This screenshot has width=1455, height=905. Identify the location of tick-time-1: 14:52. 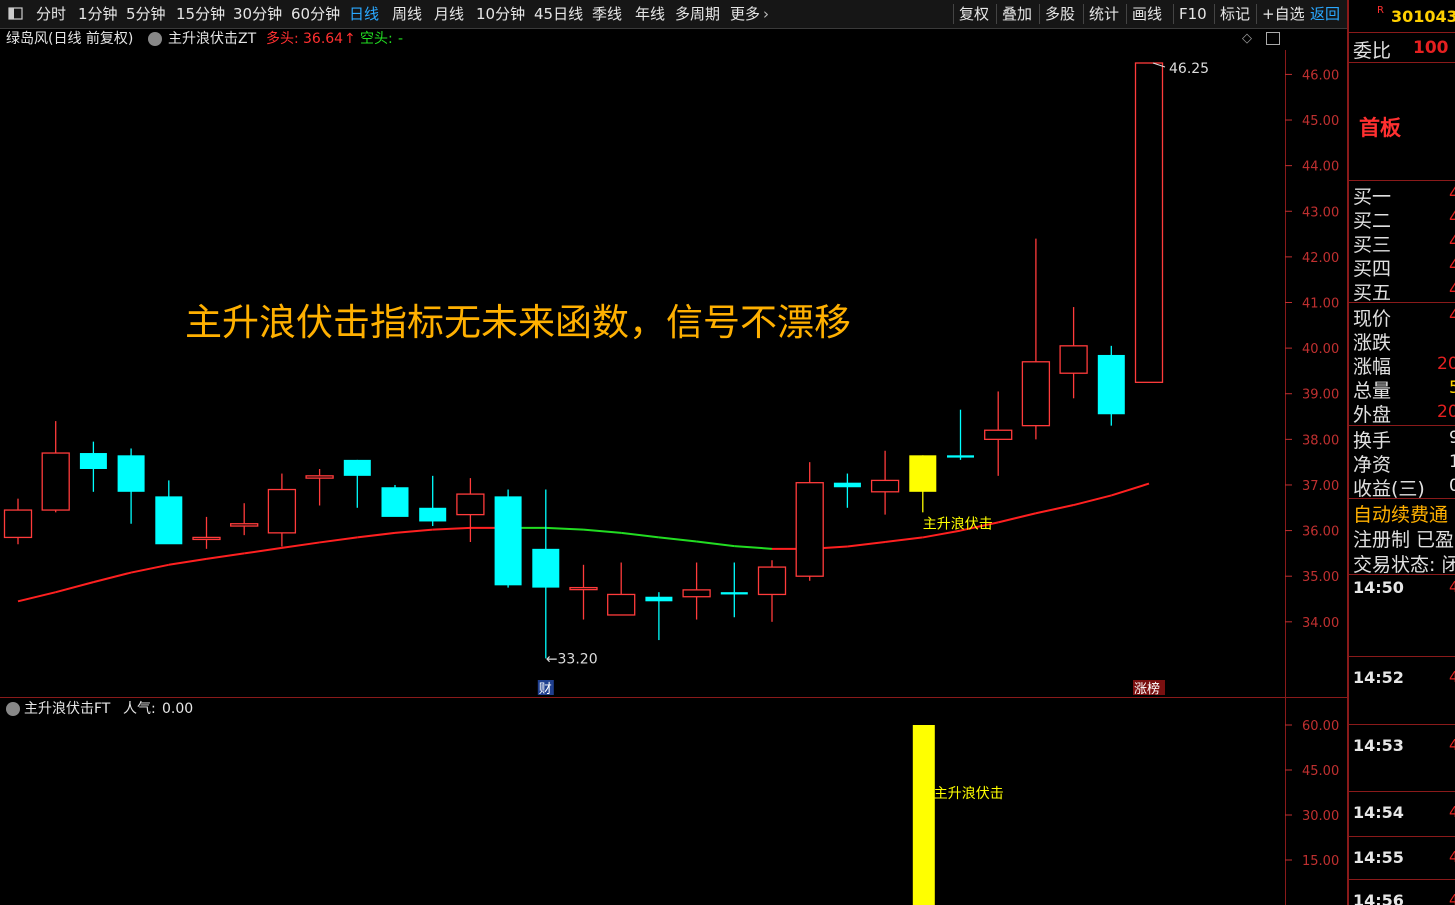
(1378, 677).